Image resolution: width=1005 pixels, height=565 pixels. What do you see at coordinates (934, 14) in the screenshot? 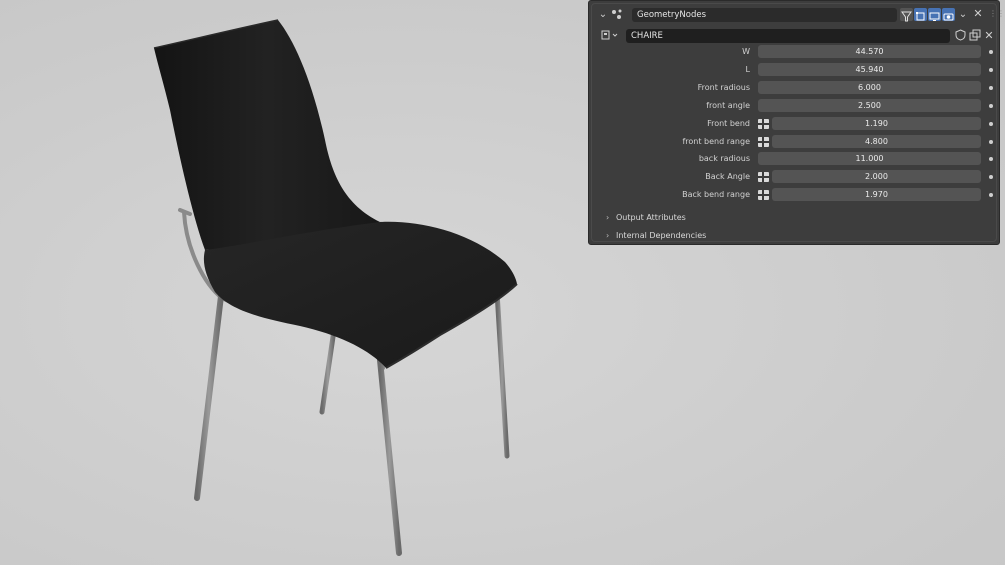
I see `monitor-icon` at bounding box center [934, 14].